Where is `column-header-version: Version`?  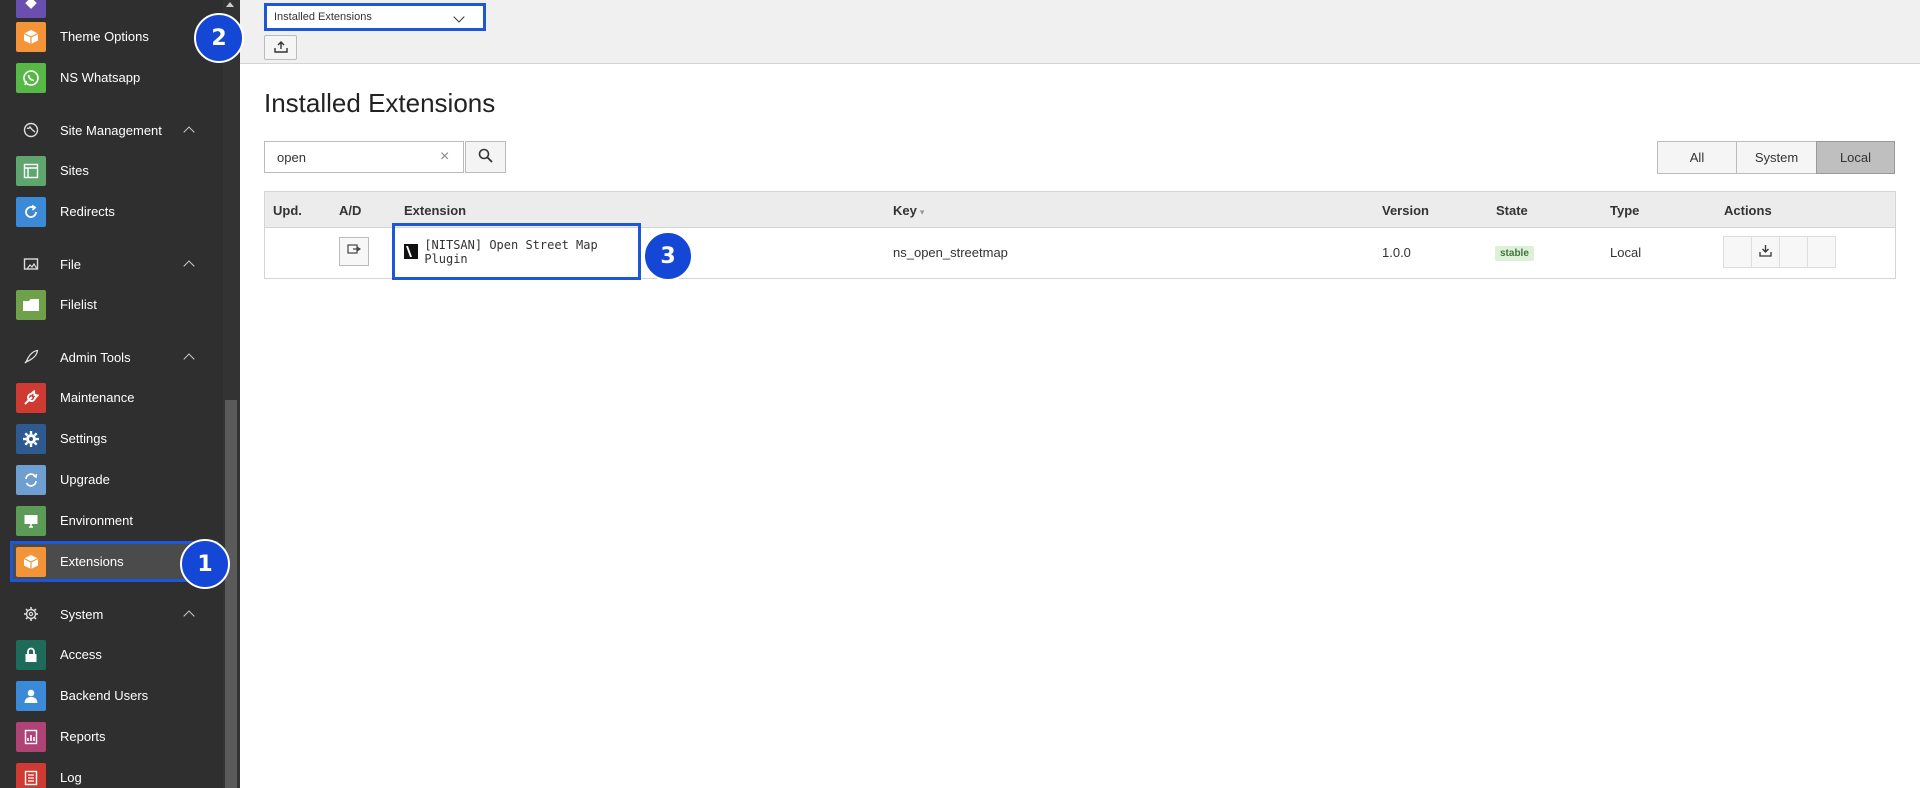
column-header-version: Version is located at coordinates (1405, 210).